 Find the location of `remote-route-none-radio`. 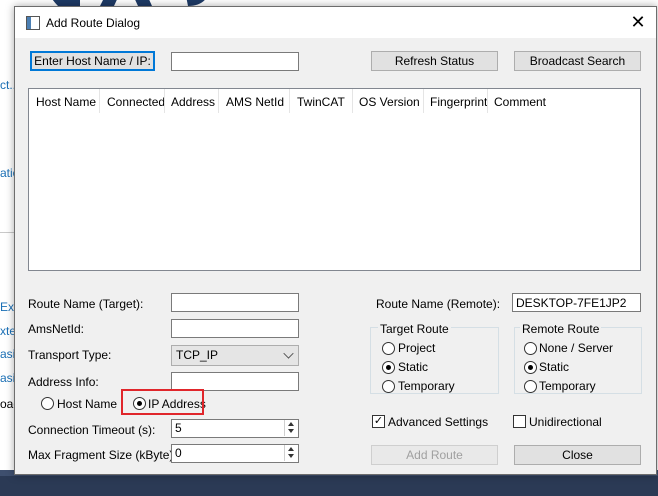

remote-route-none-radio is located at coordinates (530, 348).